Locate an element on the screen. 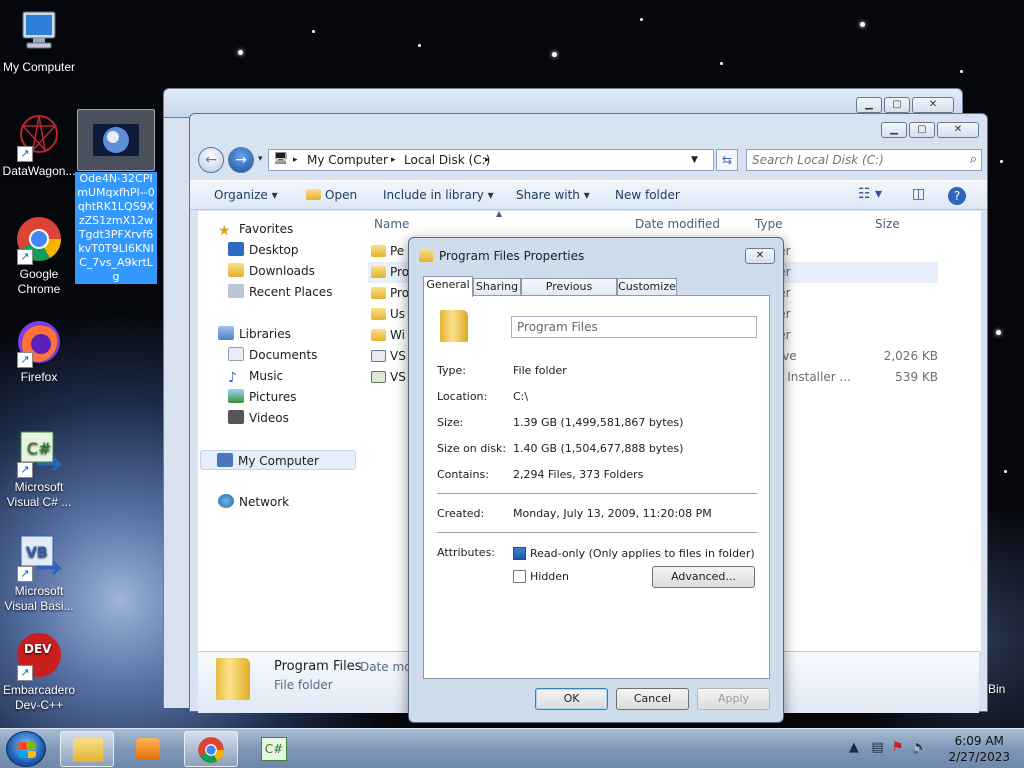 The width and height of the screenshot is (1024, 768). created-value: Monday, July 13, 2009, 11:20:08 PM is located at coordinates (612, 513).